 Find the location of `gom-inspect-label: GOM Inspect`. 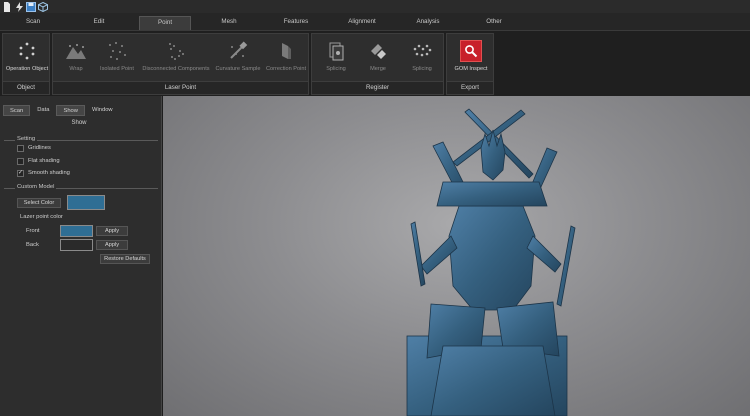

gom-inspect-label: GOM Inspect is located at coordinates (471, 69).